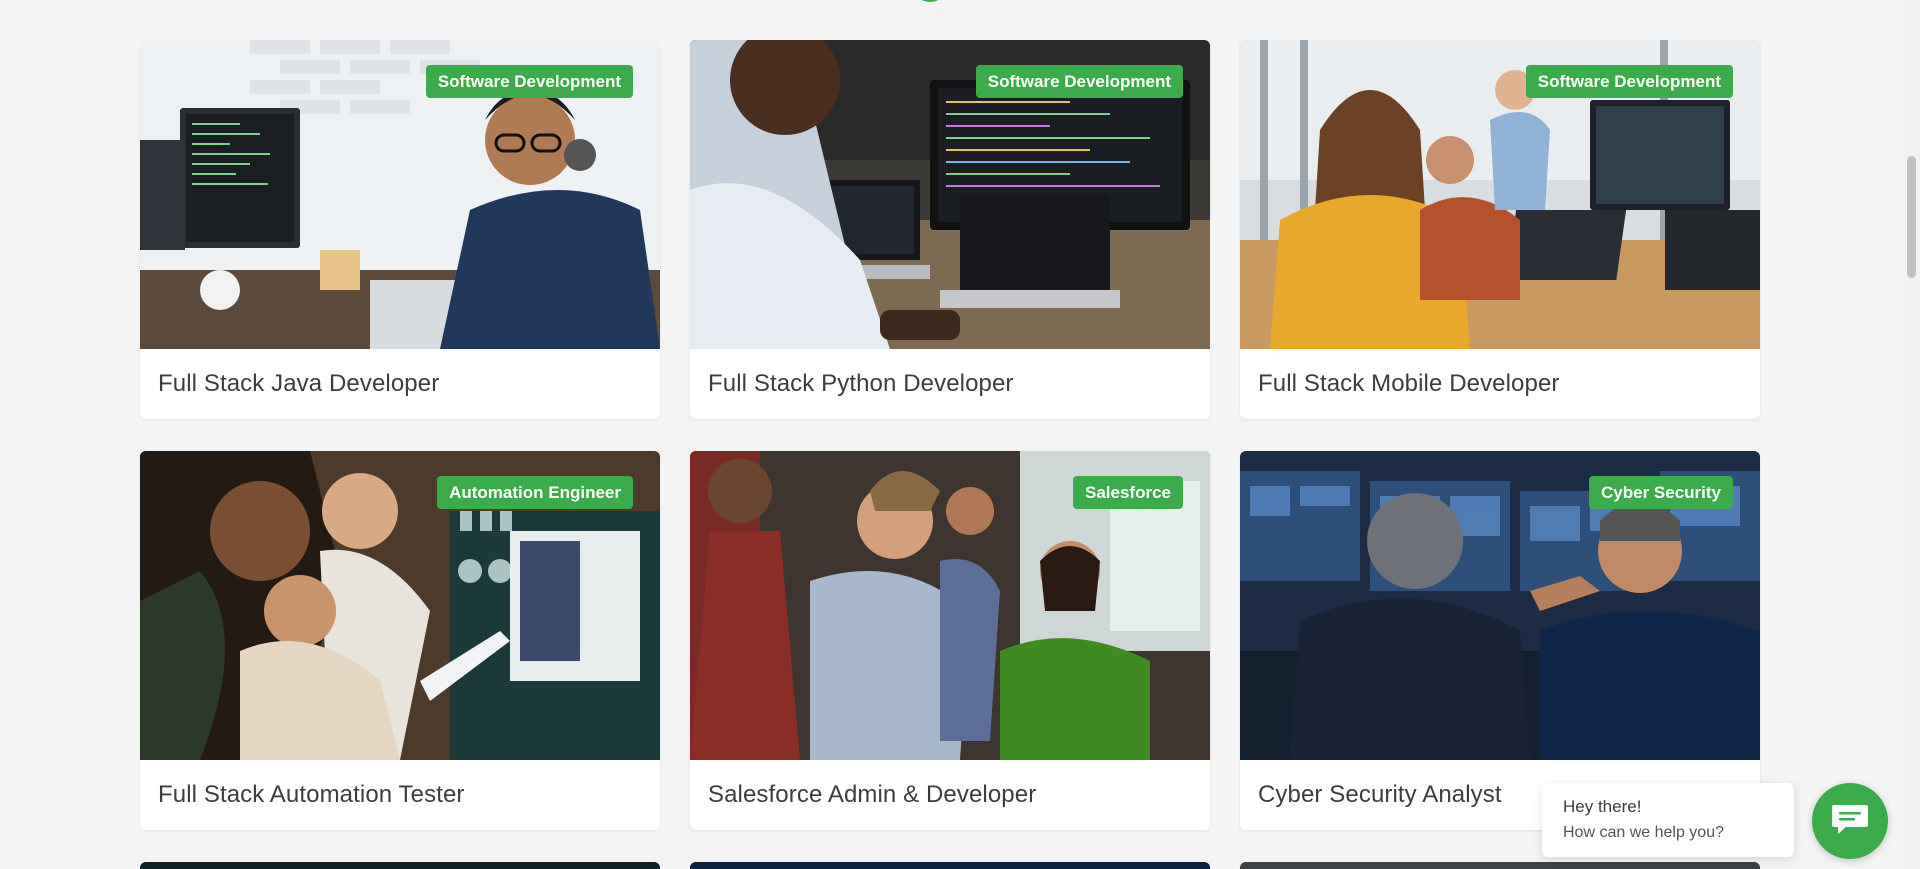  I want to click on course-image: Automation Engineer, so click(400, 605).